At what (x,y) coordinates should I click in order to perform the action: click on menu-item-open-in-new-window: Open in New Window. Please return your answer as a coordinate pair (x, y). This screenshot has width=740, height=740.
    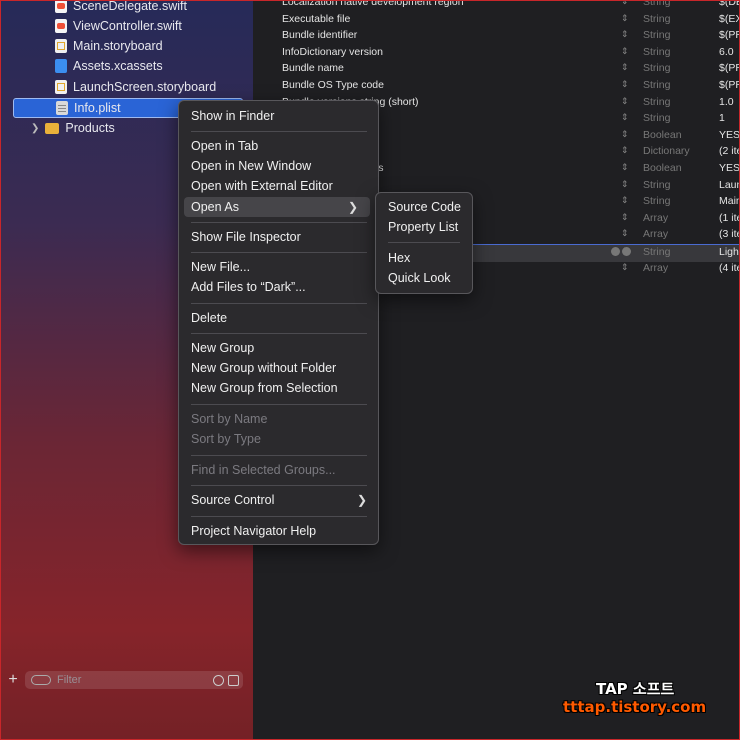
    Looking at the image, I should click on (251, 166).